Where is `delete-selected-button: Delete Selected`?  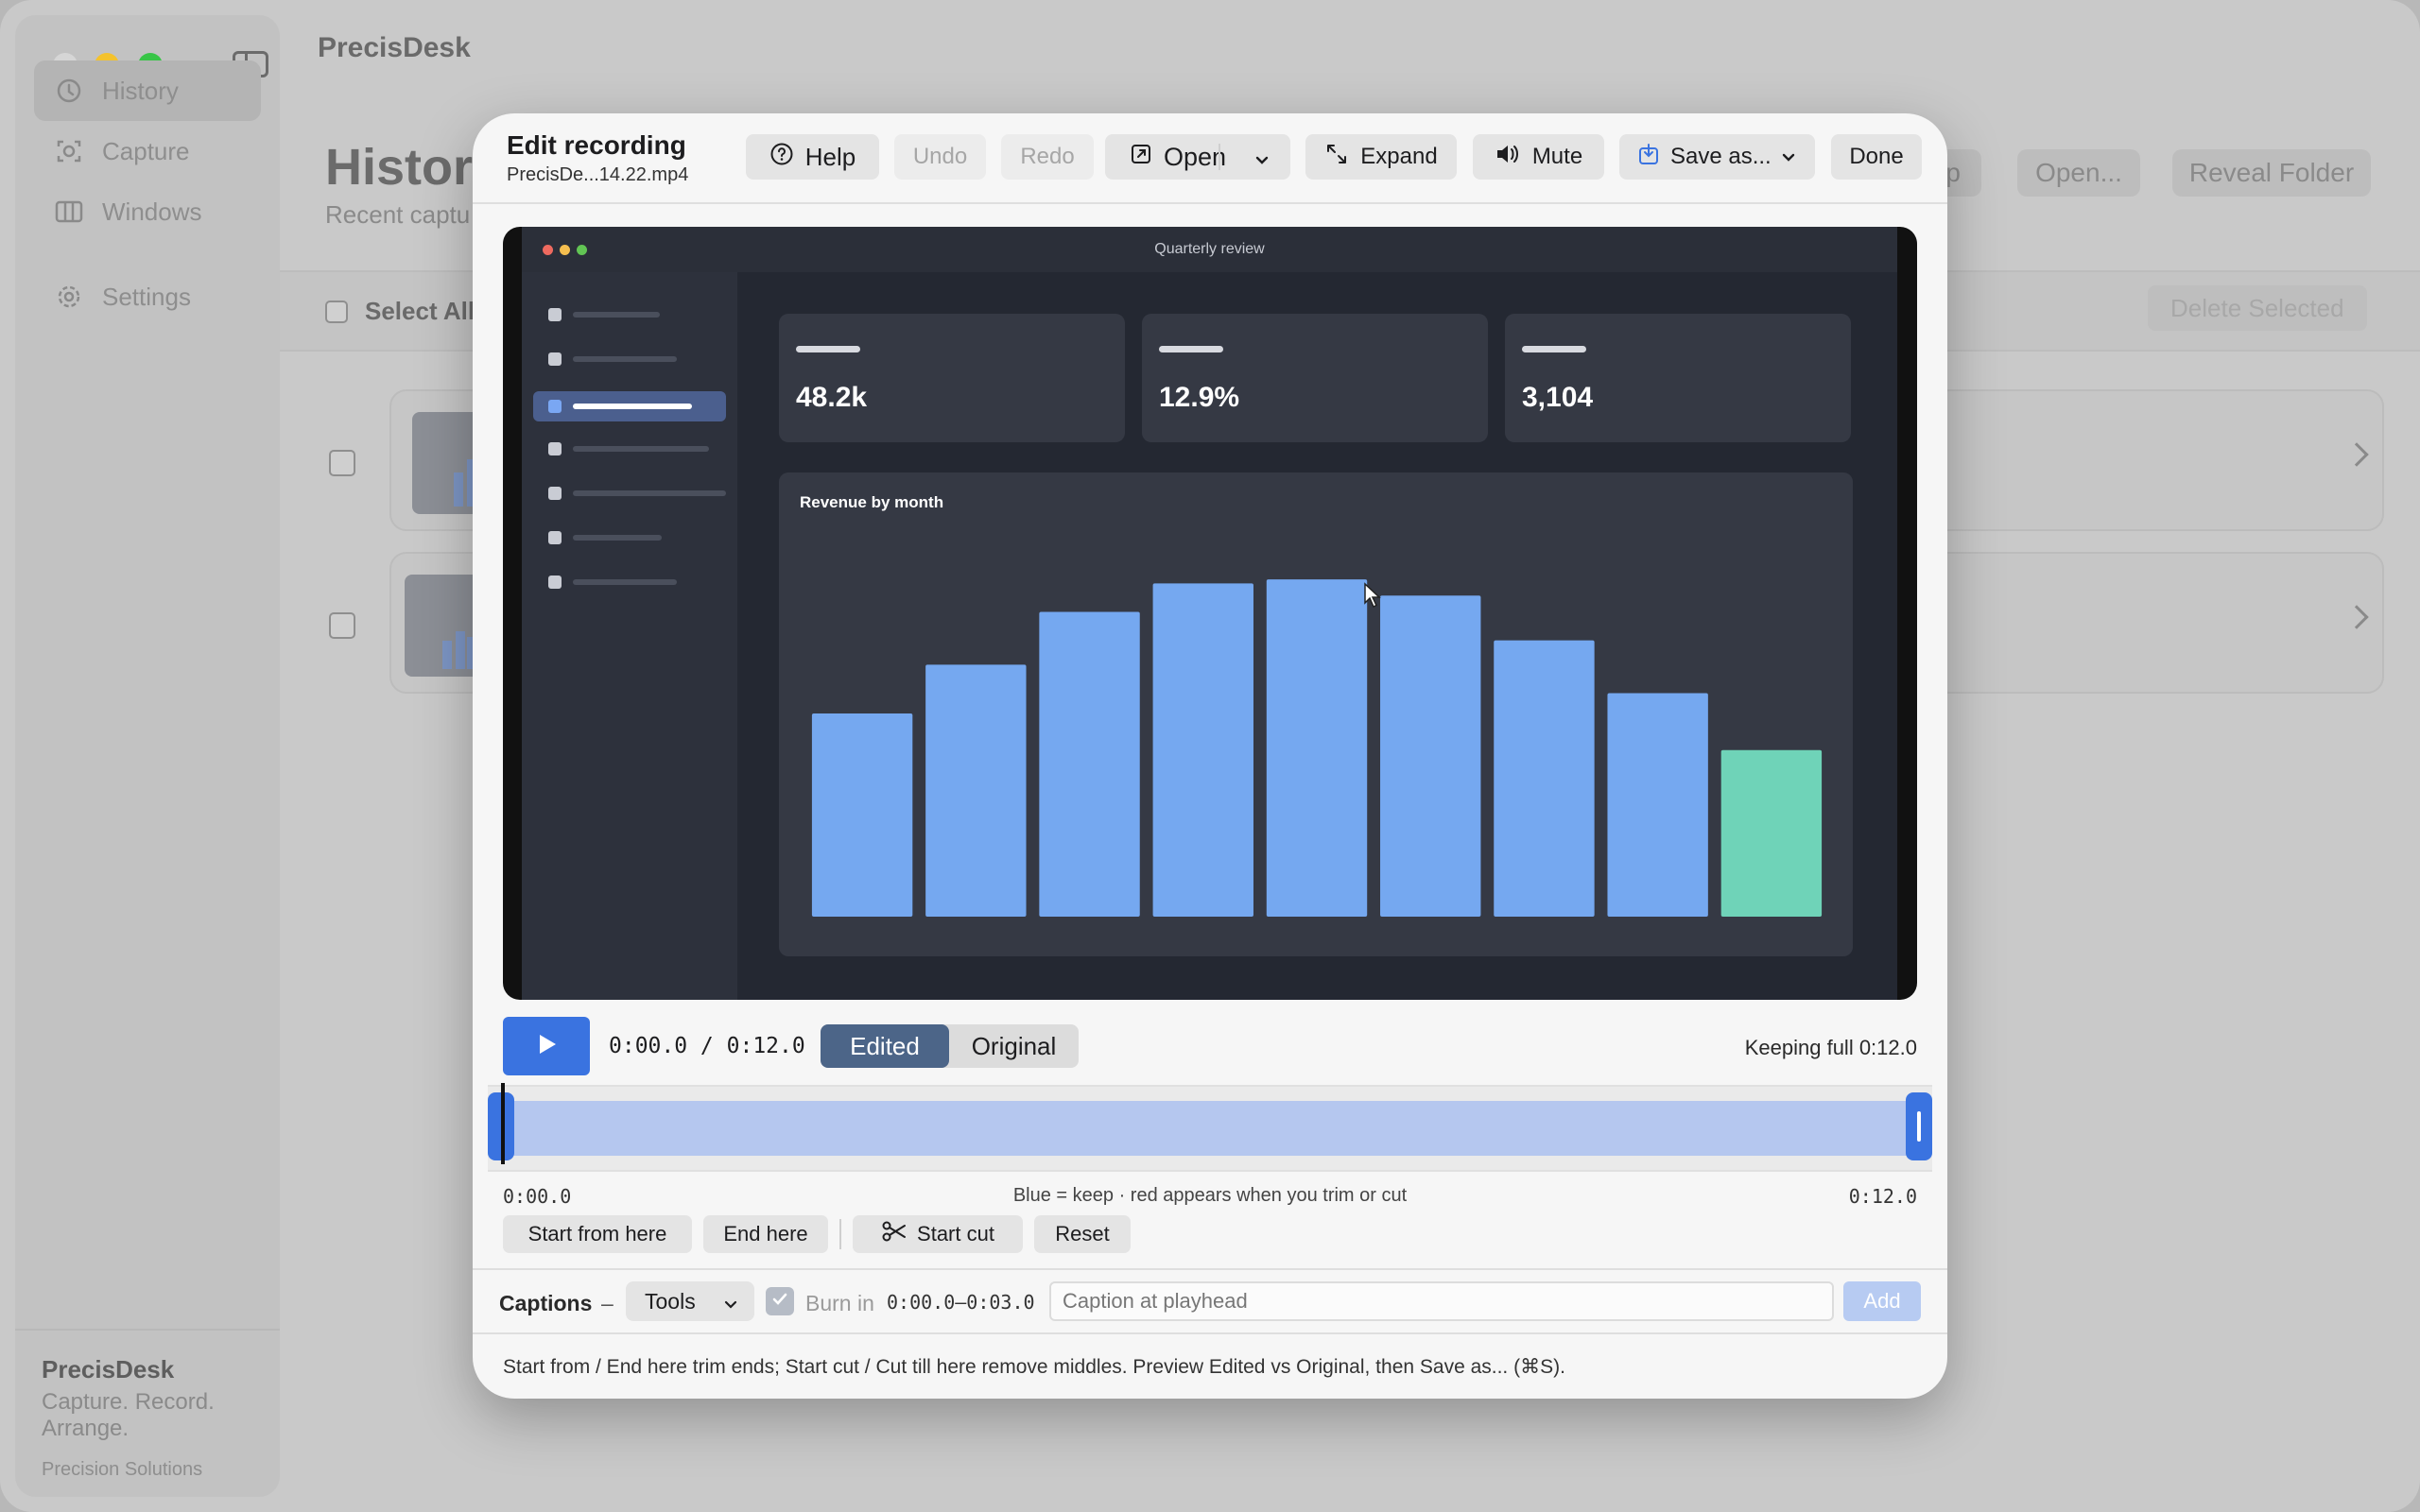 delete-selected-button: Delete Selected is located at coordinates (2257, 308).